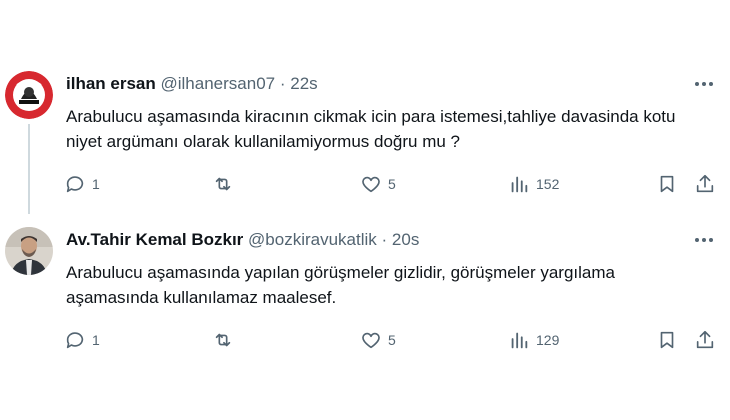 The height and width of the screenshot is (420, 730). What do you see at coordinates (548, 184) in the screenshot?
I see `view-count: 152` at bounding box center [548, 184].